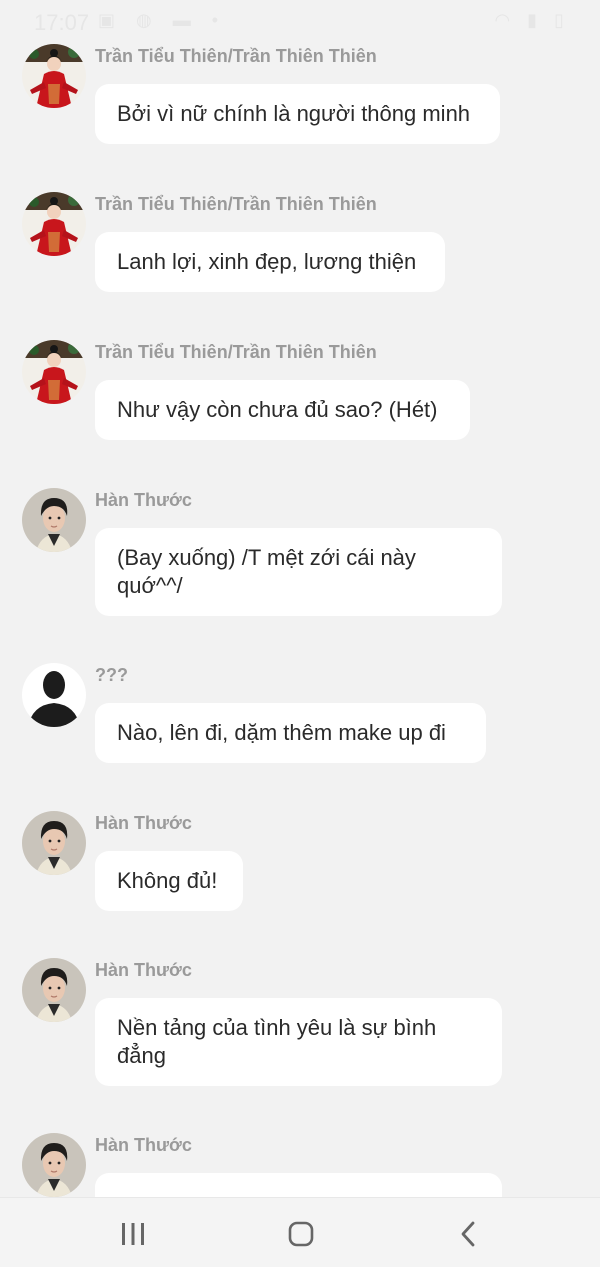  What do you see at coordinates (298, 1185) in the screenshot?
I see `message-bubble` at bounding box center [298, 1185].